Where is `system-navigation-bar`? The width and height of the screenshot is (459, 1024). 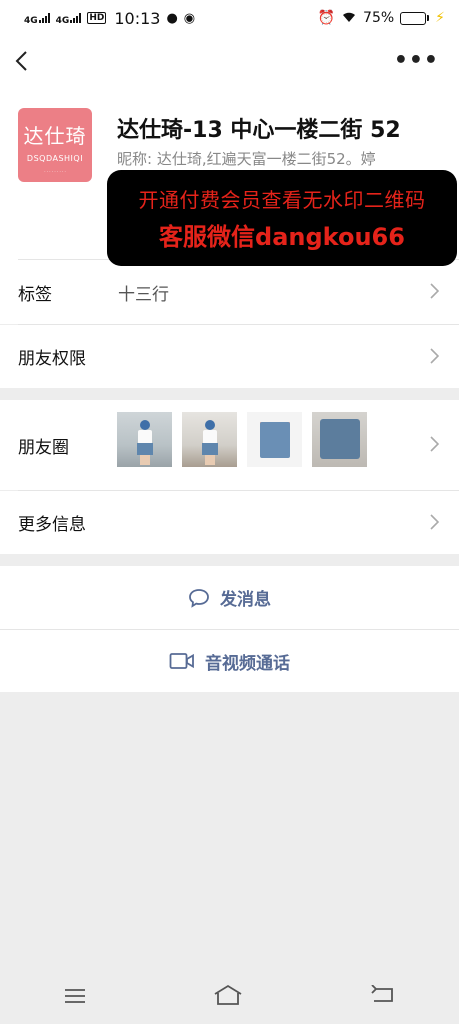
system-navigation-bar is located at coordinates (229, 998).